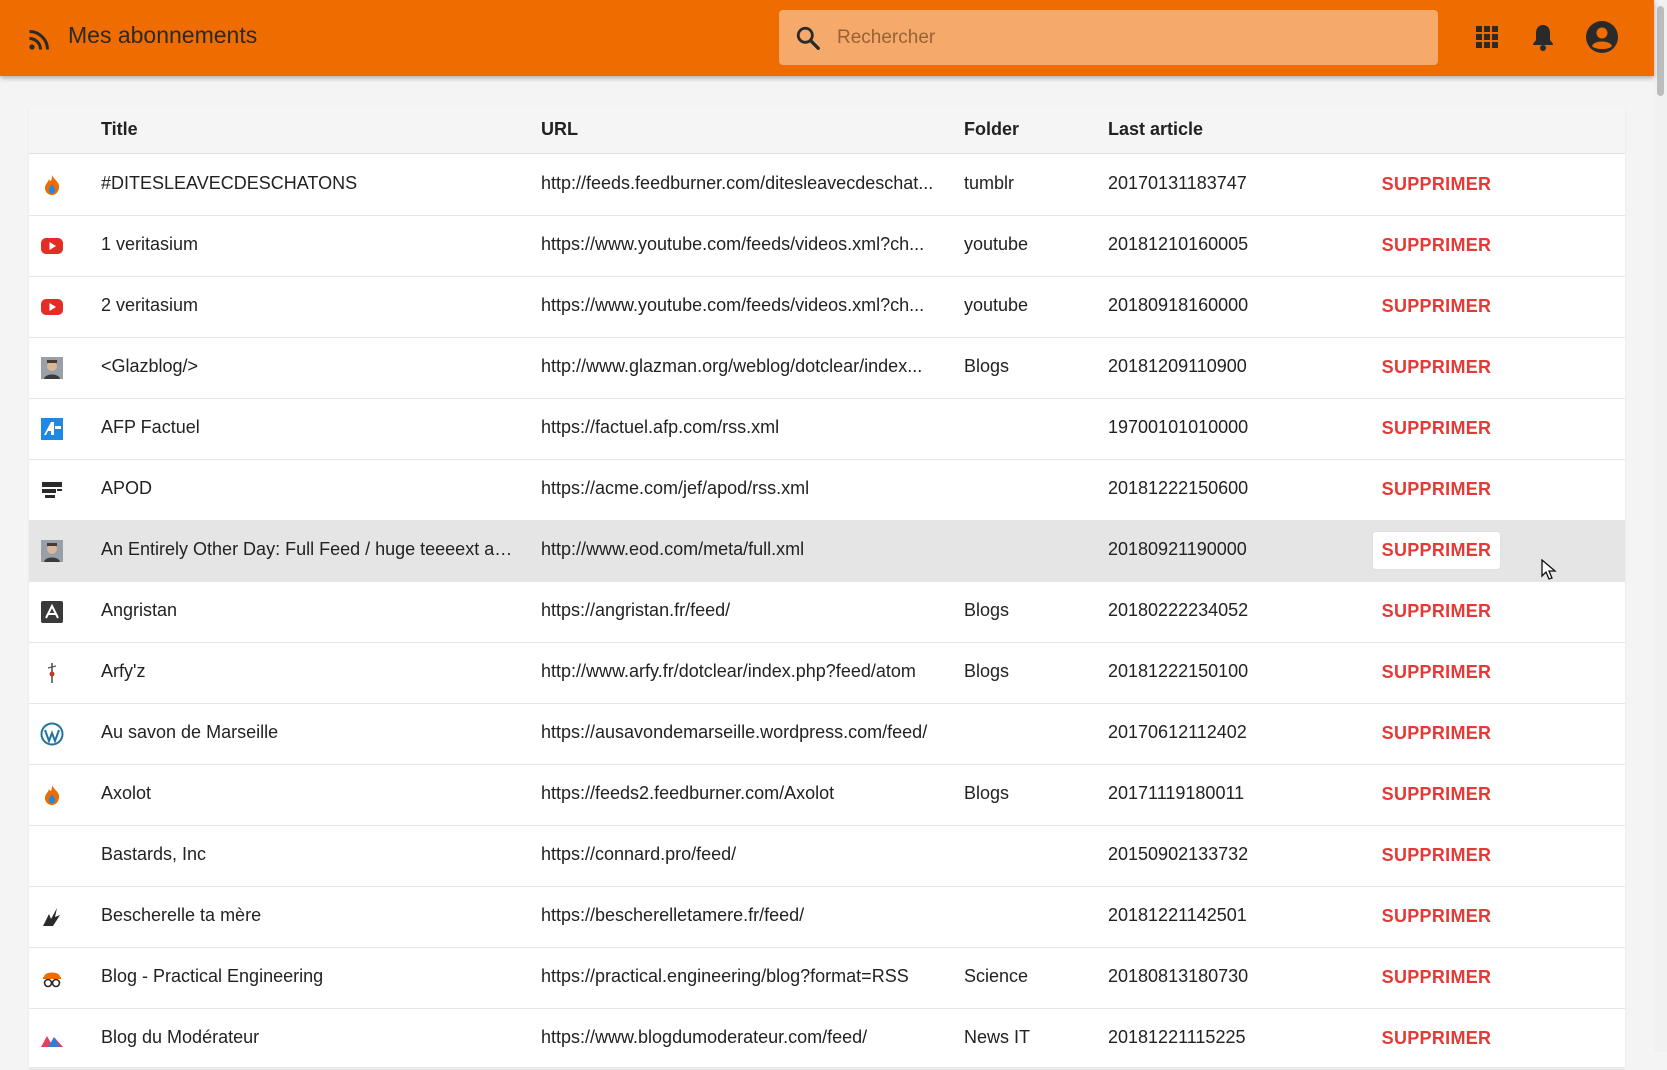  What do you see at coordinates (163, 35) in the screenshot?
I see `page-title: Mes abonnements` at bounding box center [163, 35].